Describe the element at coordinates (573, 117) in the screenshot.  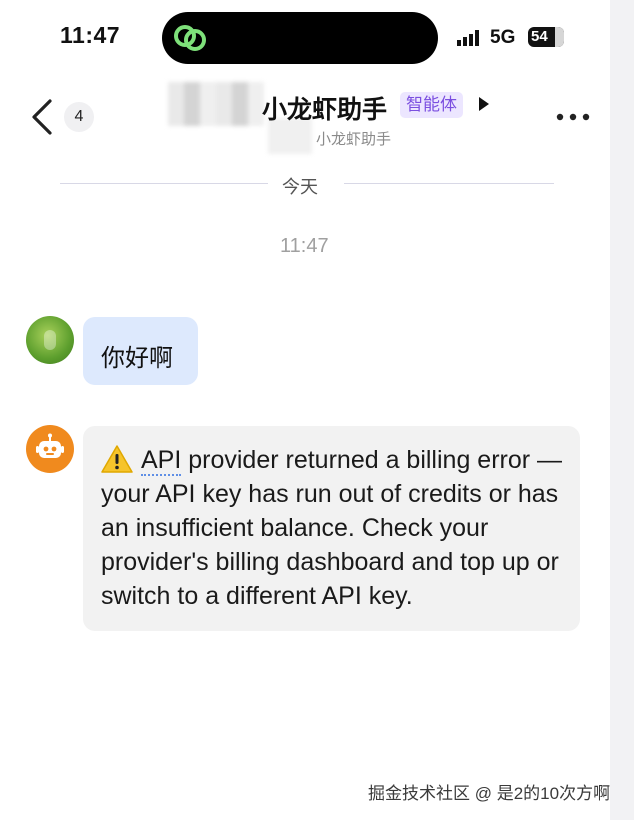
I see `more-dots-icon` at that location.